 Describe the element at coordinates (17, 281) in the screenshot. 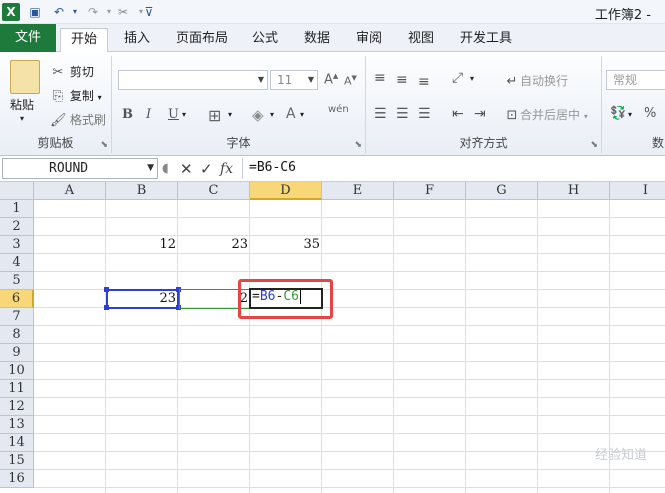

I see `row-header-5: 5` at that location.